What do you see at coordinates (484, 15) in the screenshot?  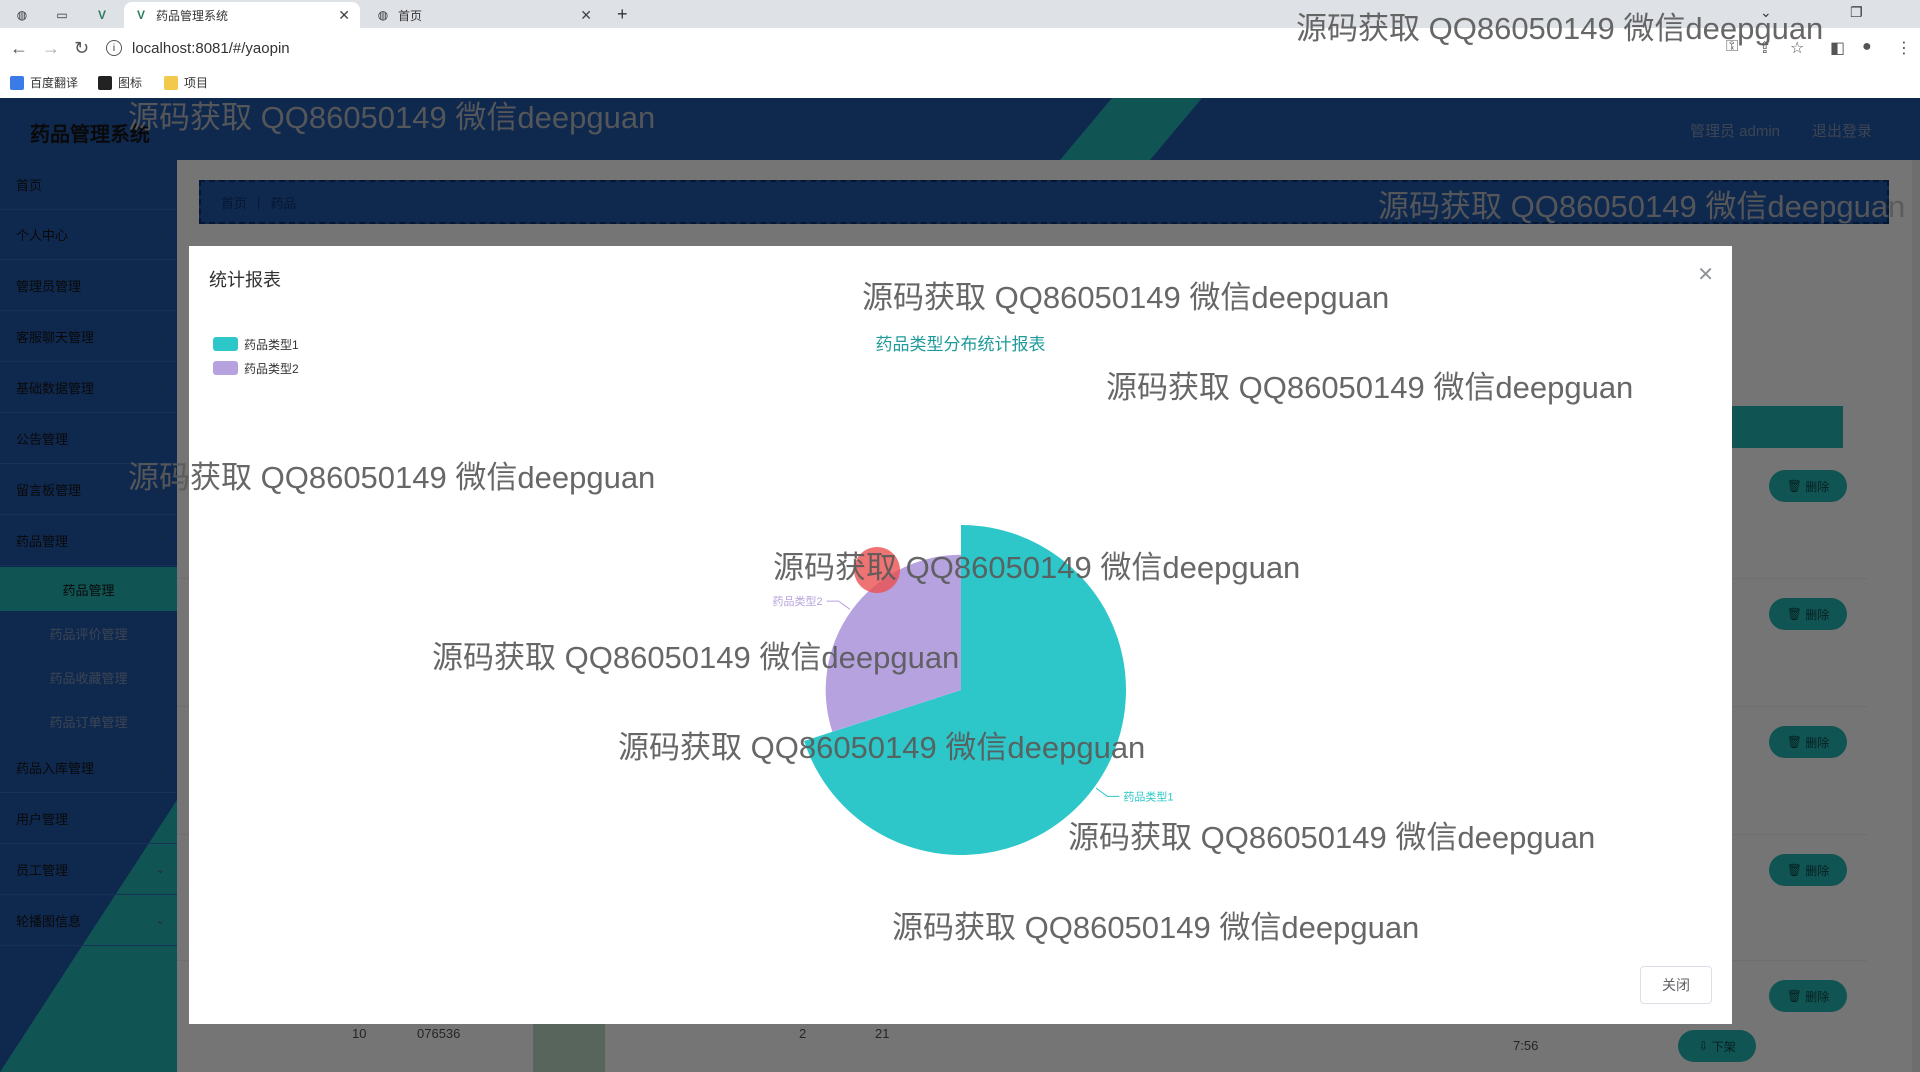 I see `tab-inactive: ◍ 首页 ✕` at bounding box center [484, 15].